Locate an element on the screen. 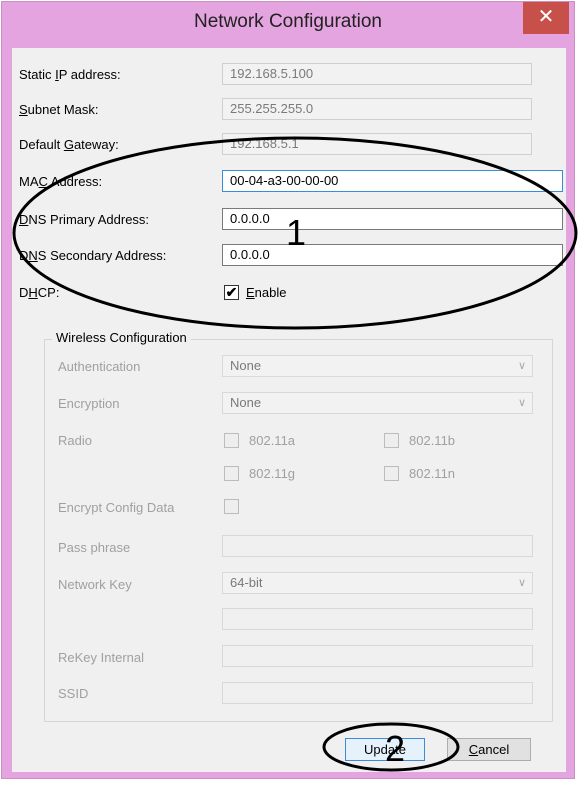 Image resolution: width=578 pixels, height=785 pixels. static-ip-label: Static IP address: is located at coordinates (70, 74).